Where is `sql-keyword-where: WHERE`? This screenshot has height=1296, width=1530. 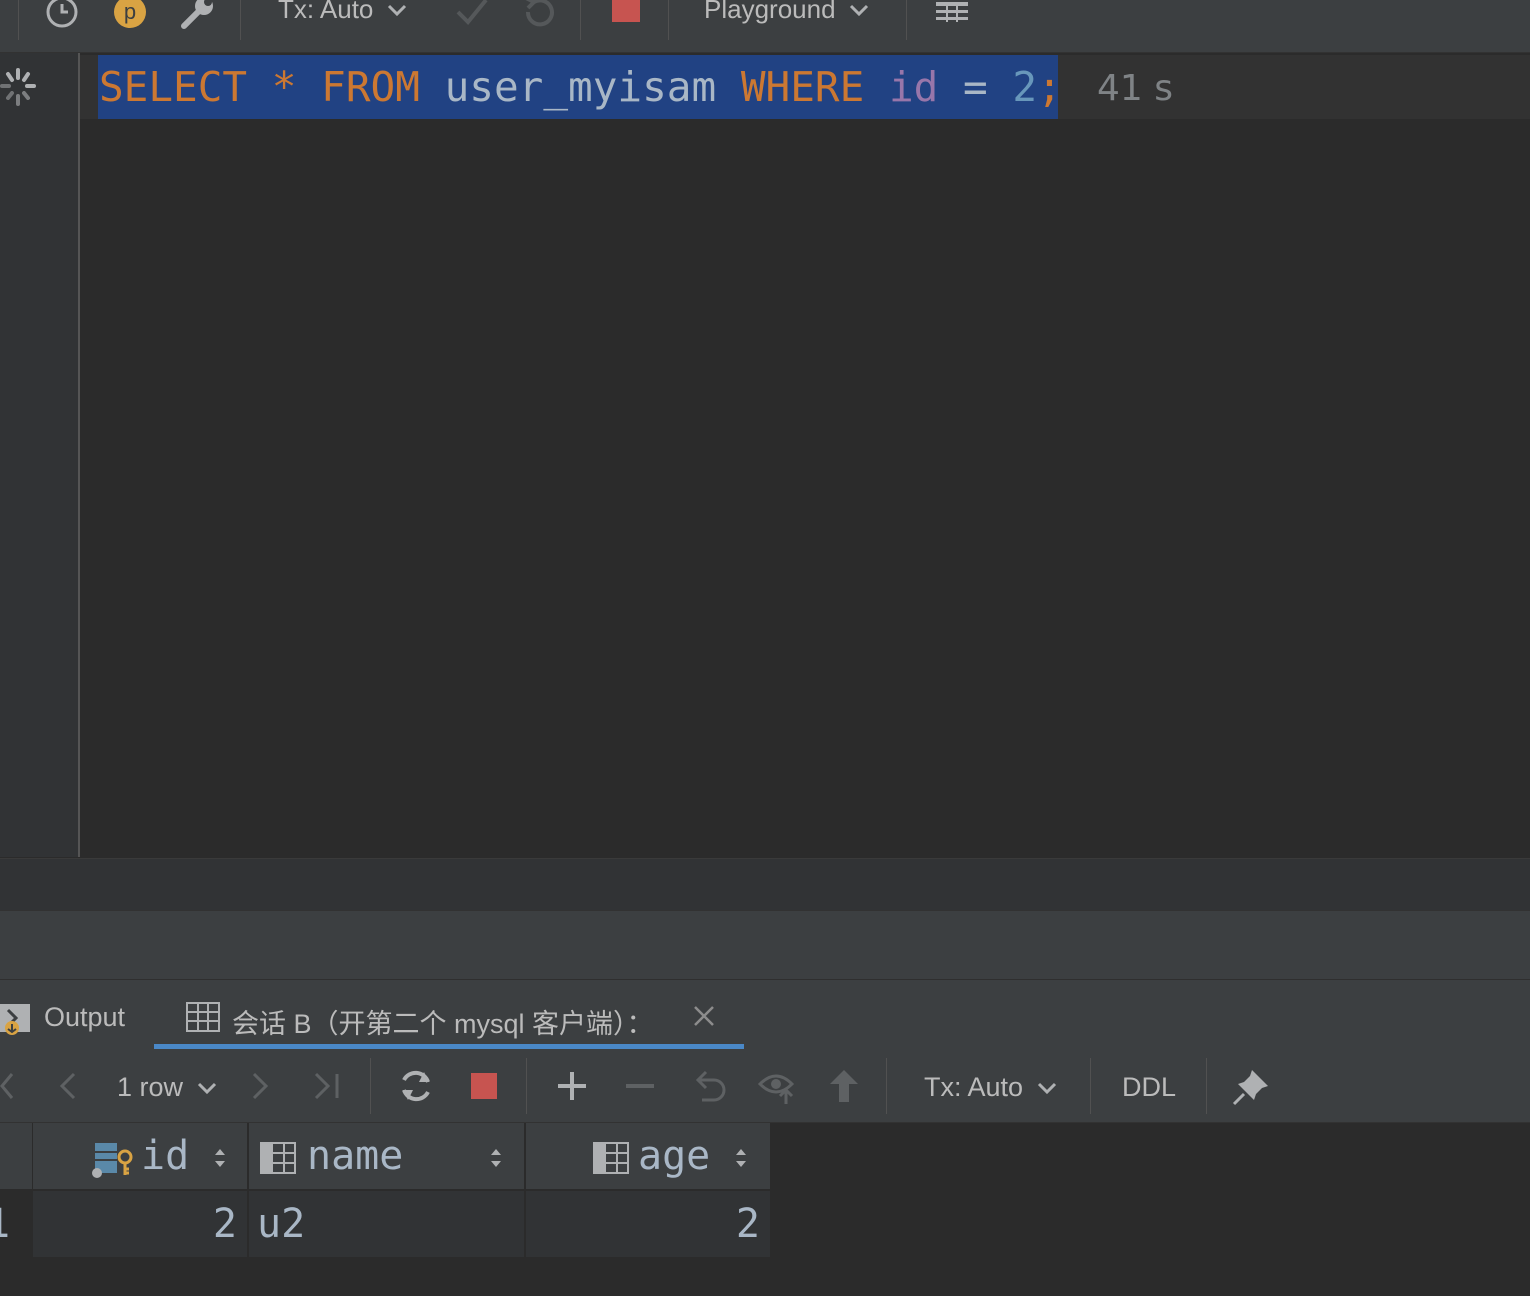 sql-keyword-where: WHERE is located at coordinates (802, 87).